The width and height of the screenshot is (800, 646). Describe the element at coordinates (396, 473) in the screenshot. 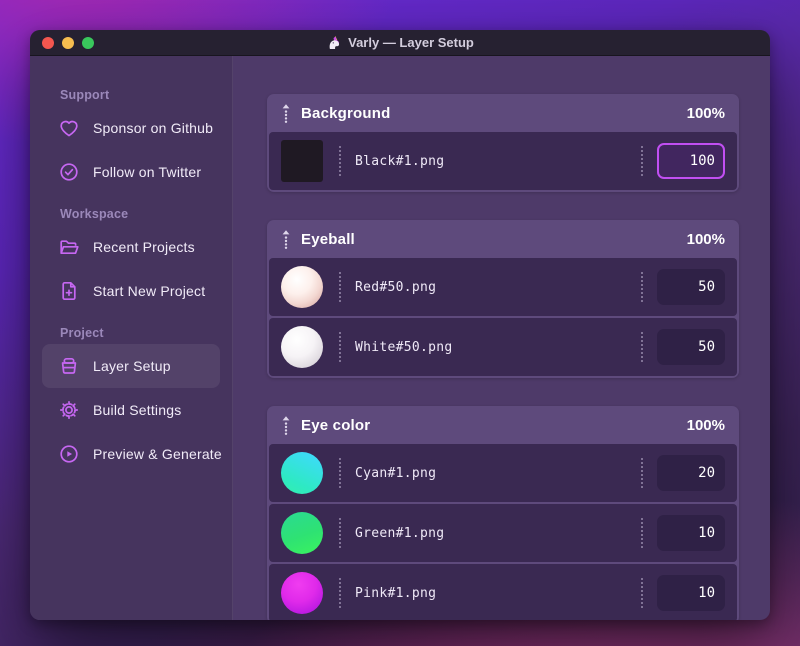

I see `layer-filename: Cyan#1.png` at that location.